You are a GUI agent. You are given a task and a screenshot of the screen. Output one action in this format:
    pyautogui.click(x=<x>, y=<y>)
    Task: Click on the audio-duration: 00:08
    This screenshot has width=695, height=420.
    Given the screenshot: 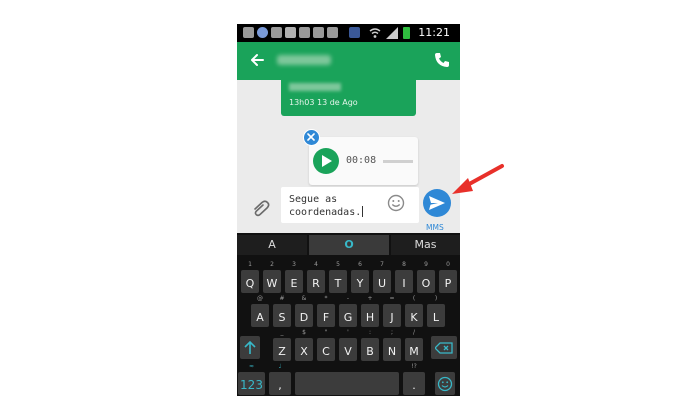 What is the action you would take?
    pyautogui.click(x=361, y=160)
    